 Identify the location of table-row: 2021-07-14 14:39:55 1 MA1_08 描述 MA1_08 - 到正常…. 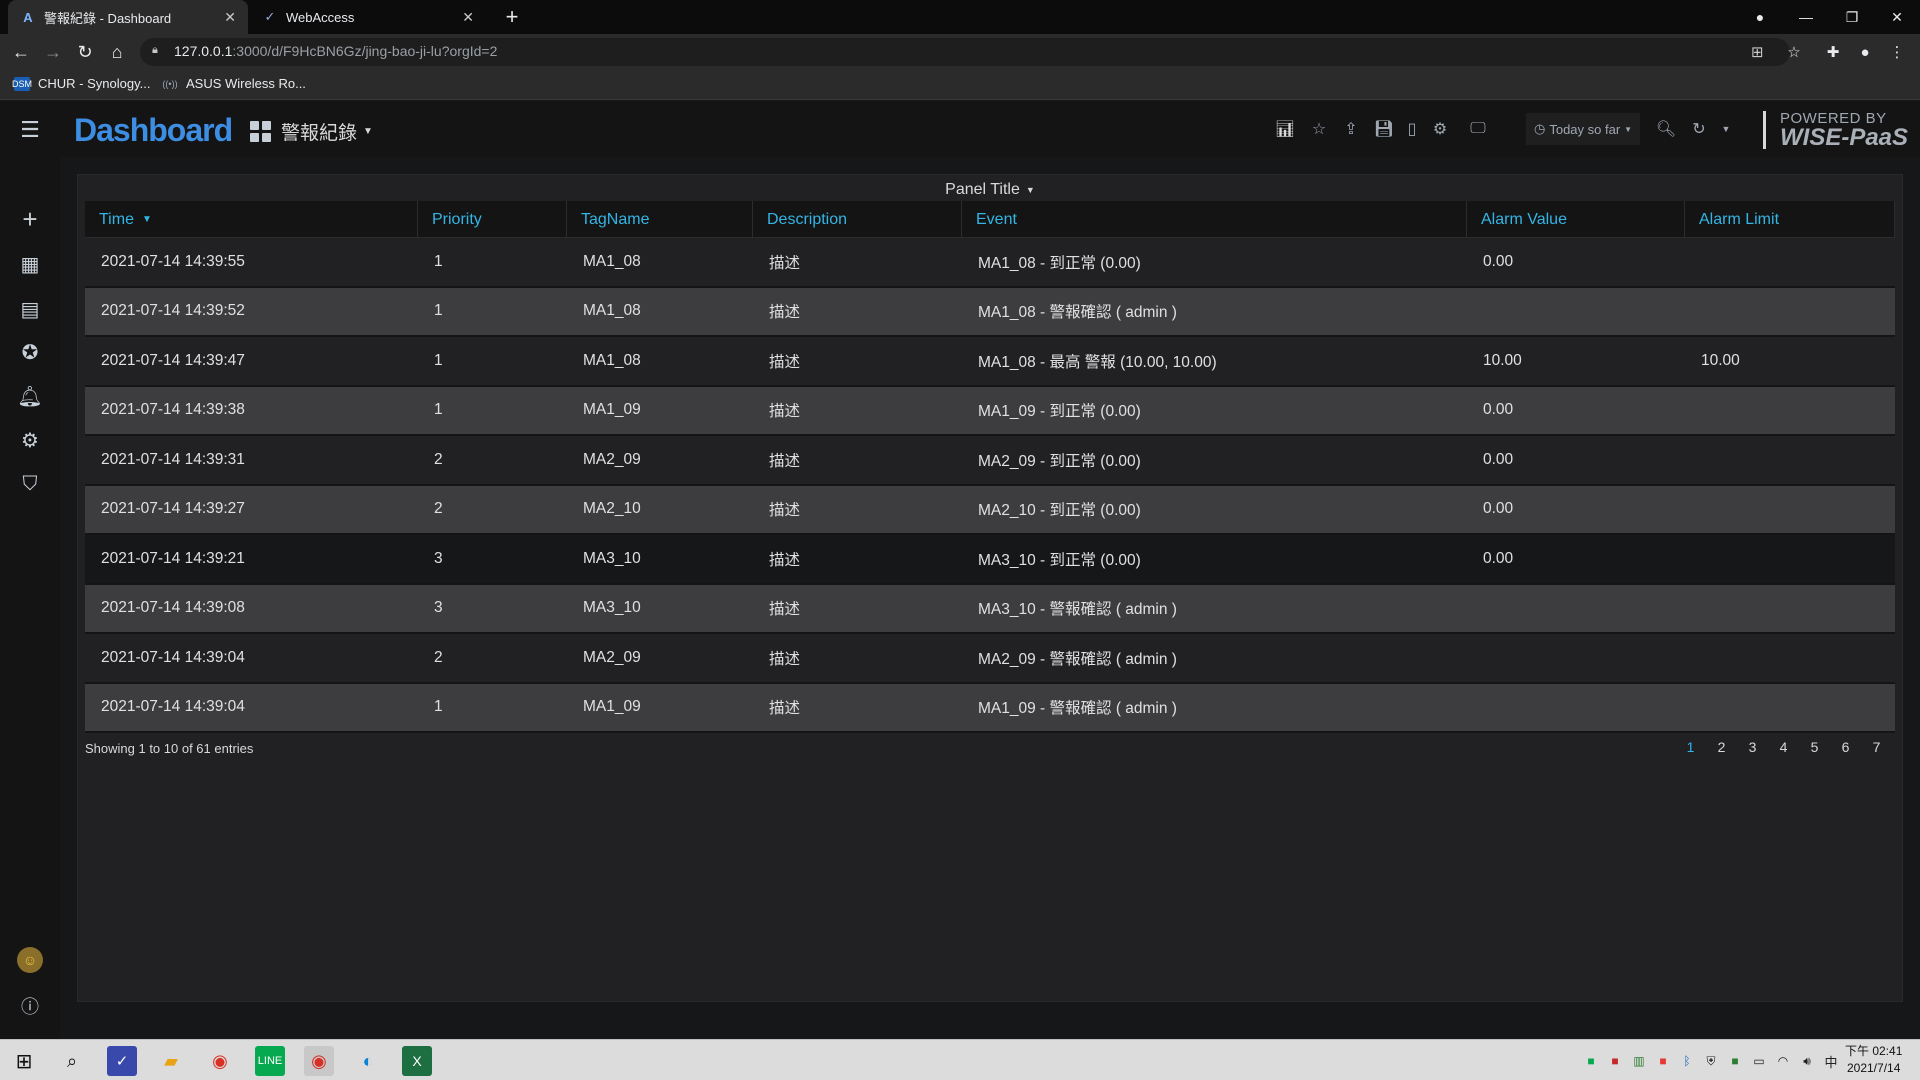
(990, 263).